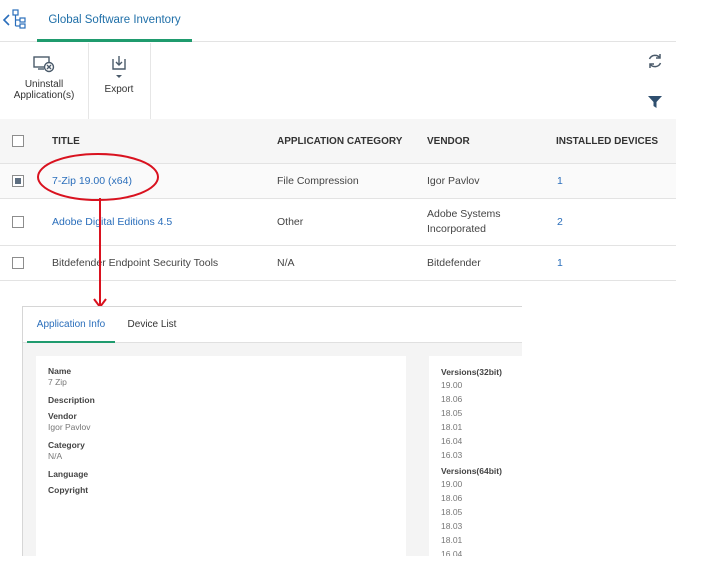  Describe the element at coordinates (100, 253) in the screenshot. I see `annotation-arrow` at that location.